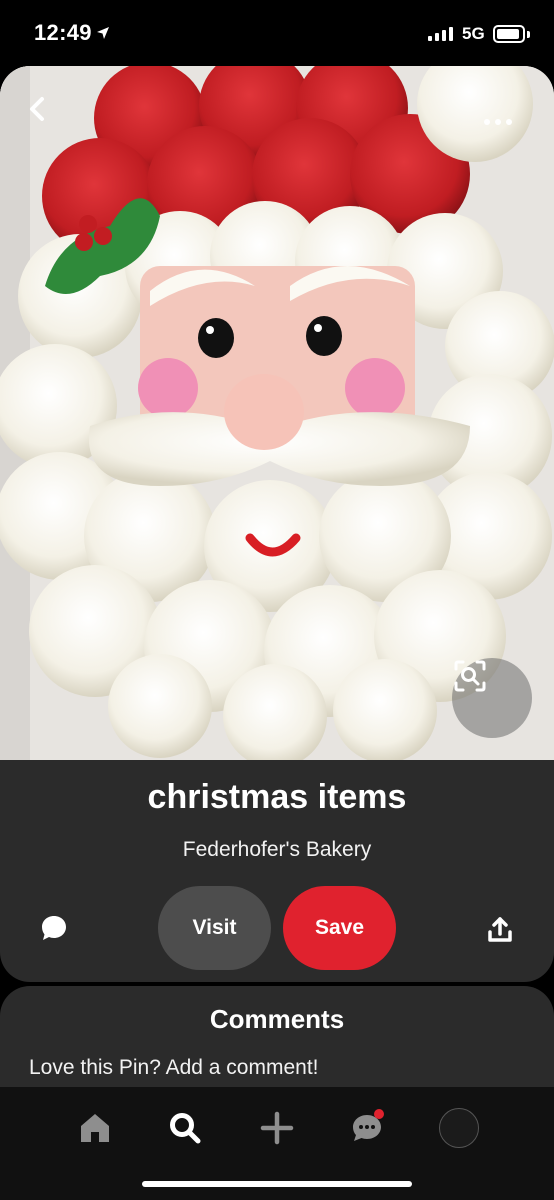 This screenshot has height=1200, width=554. What do you see at coordinates (498, 122) in the screenshot?
I see `more-options-button` at bounding box center [498, 122].